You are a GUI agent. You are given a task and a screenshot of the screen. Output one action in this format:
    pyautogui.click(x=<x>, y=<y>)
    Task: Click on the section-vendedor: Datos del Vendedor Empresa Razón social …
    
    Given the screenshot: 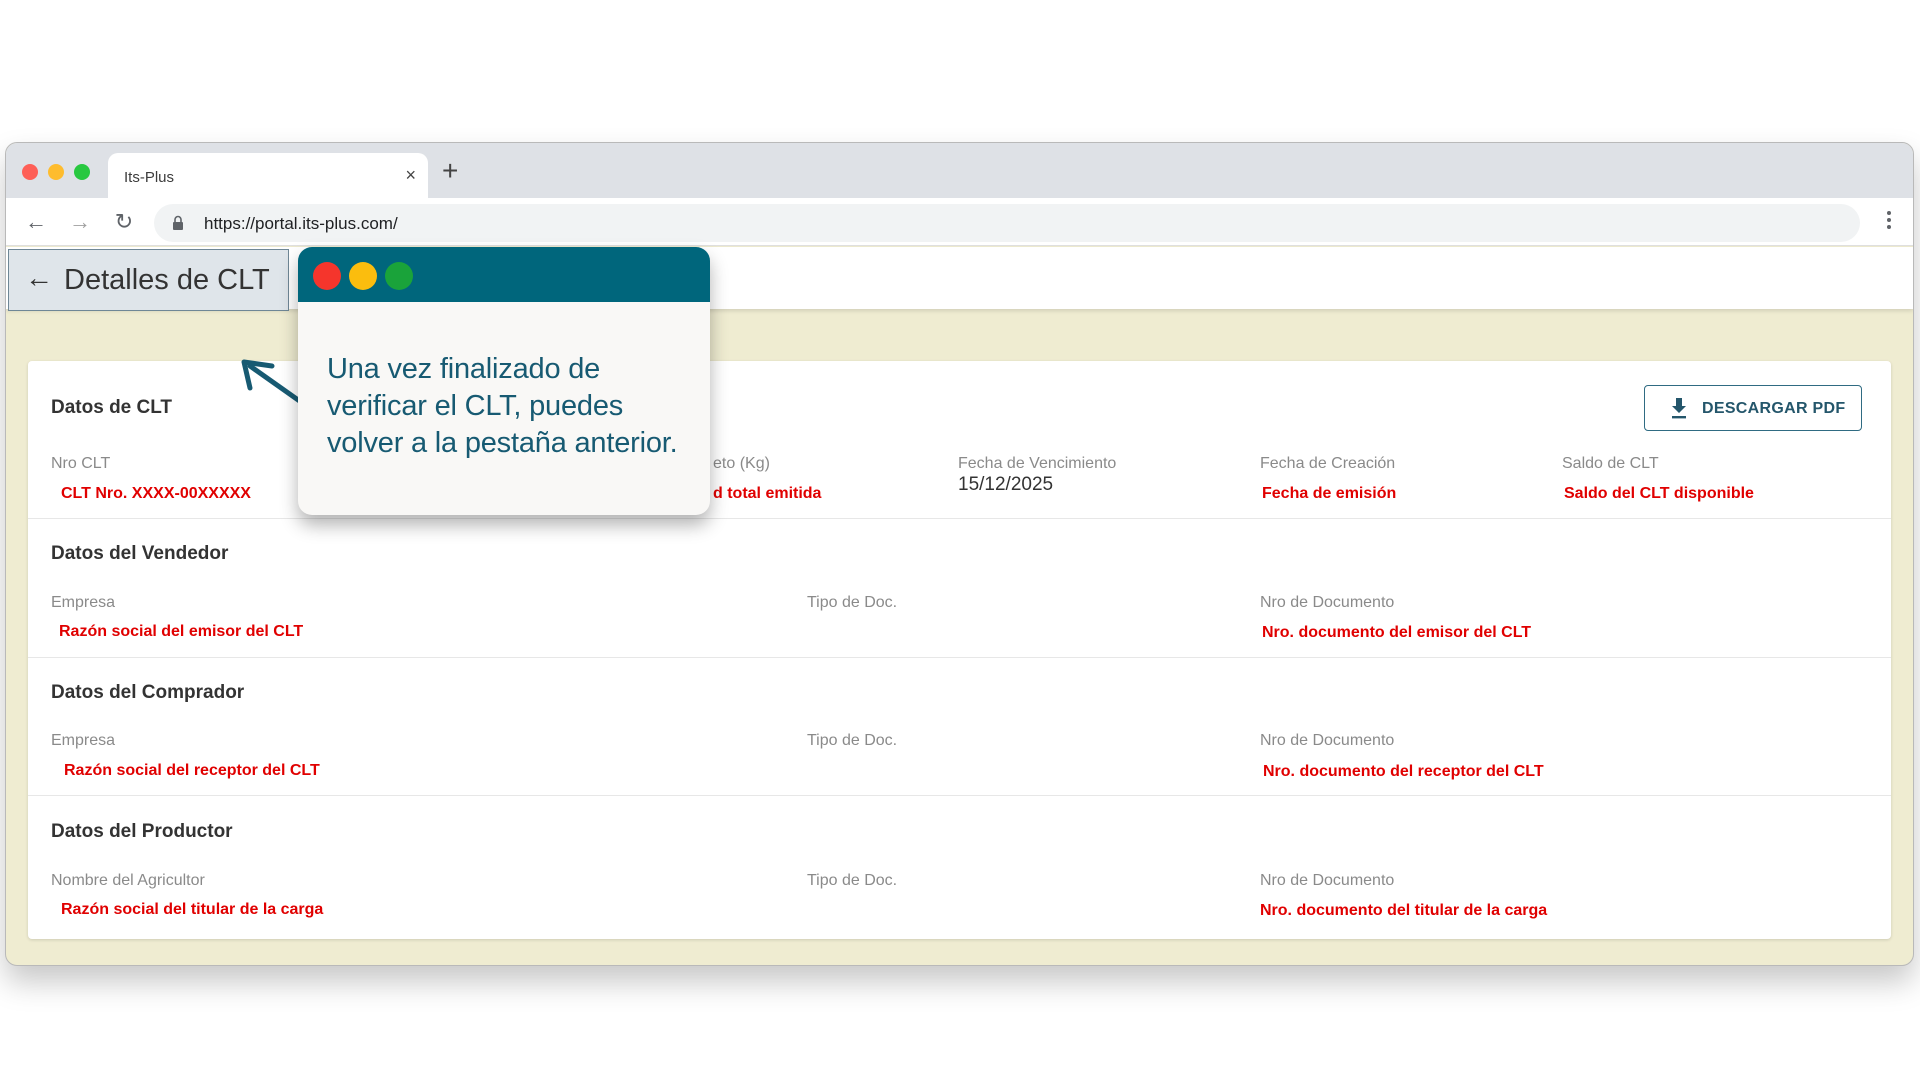 What is the action you would take?
    pyautogui.click(x=959, y=587)
    